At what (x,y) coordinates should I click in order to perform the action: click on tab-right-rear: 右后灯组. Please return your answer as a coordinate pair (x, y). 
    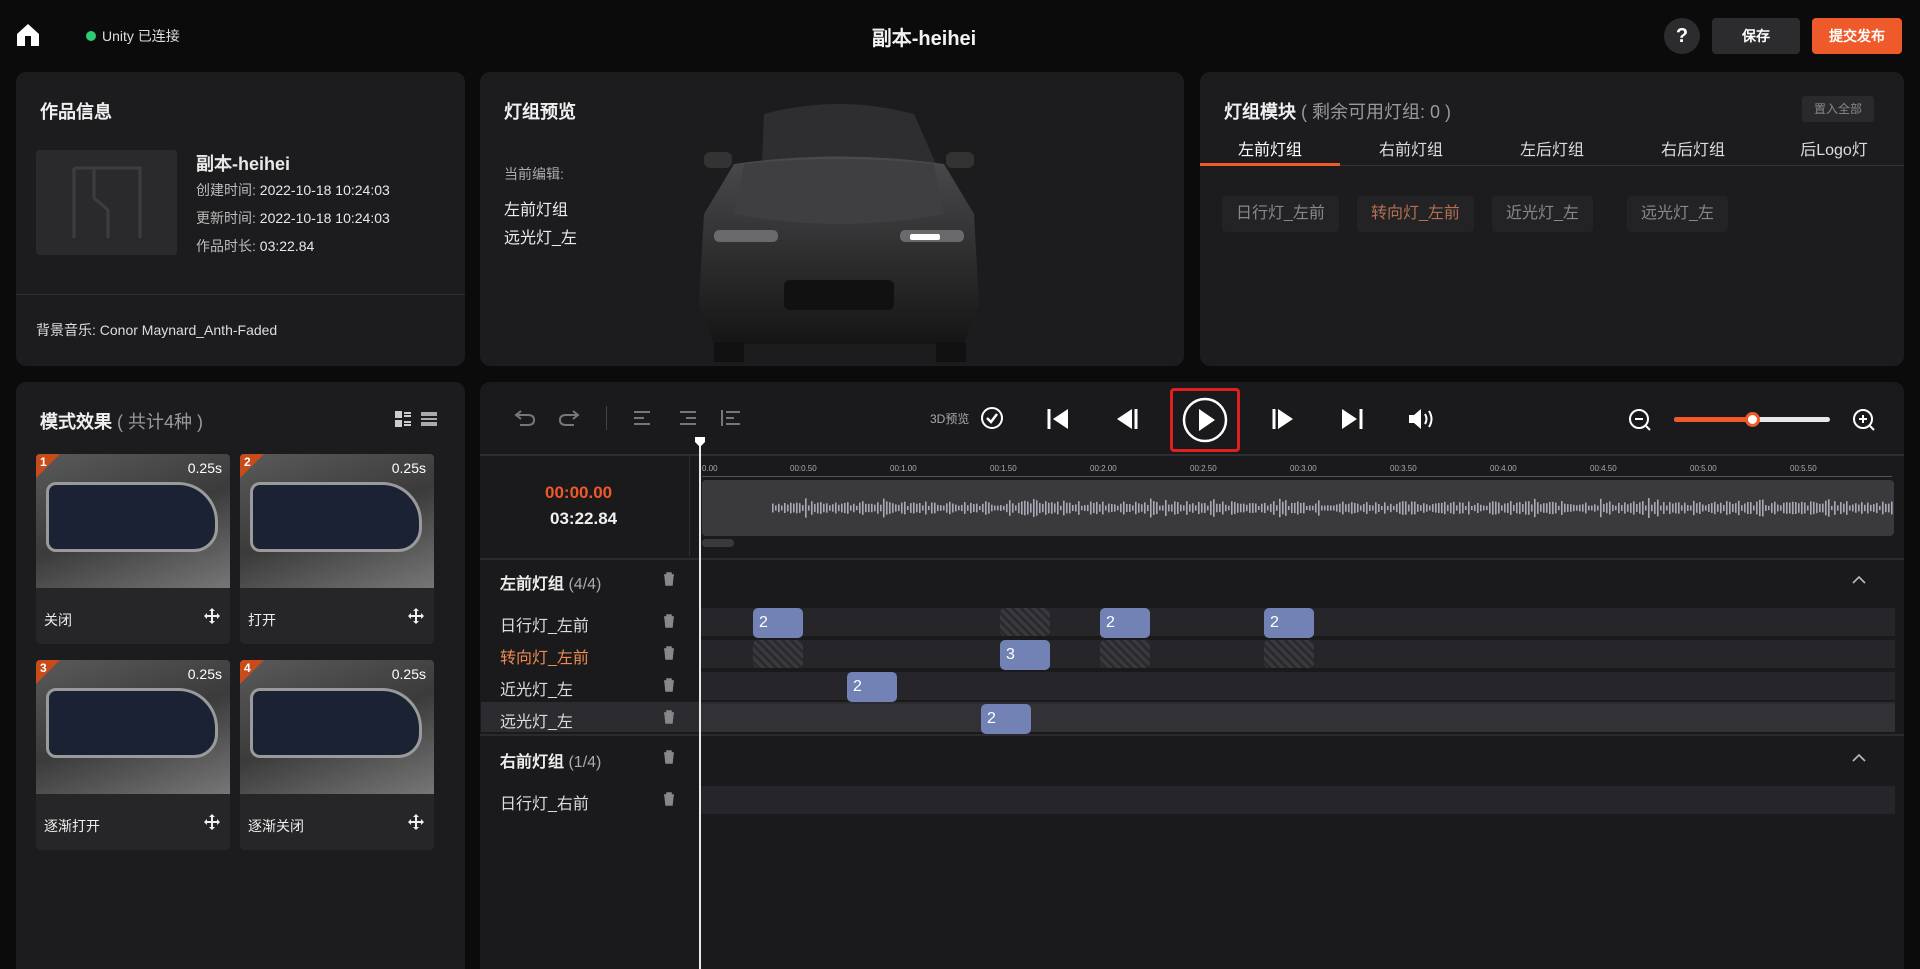
    Looking at the image, I should click on (1693, 151).